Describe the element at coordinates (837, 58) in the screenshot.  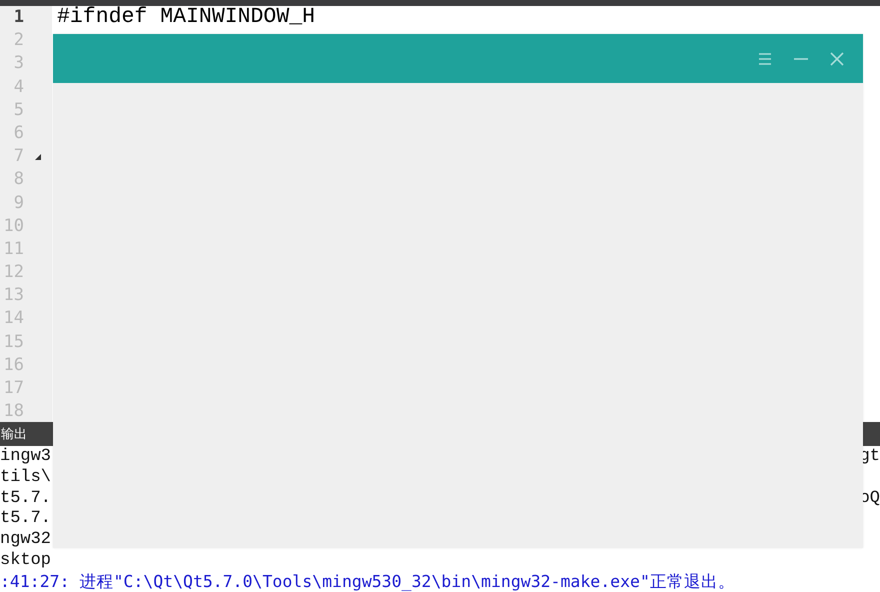
I see `close-icon` at that location.